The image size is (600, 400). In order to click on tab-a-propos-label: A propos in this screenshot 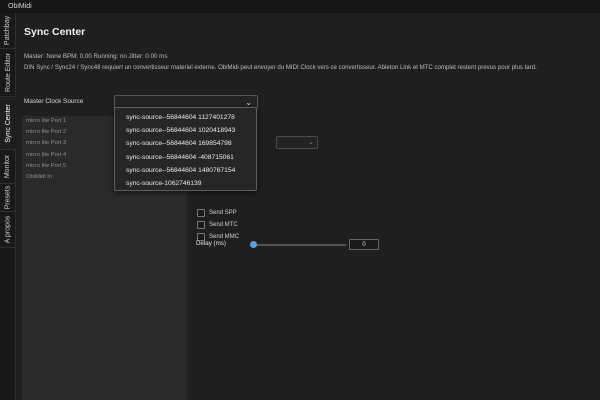, I will do `click(8, 229)`.